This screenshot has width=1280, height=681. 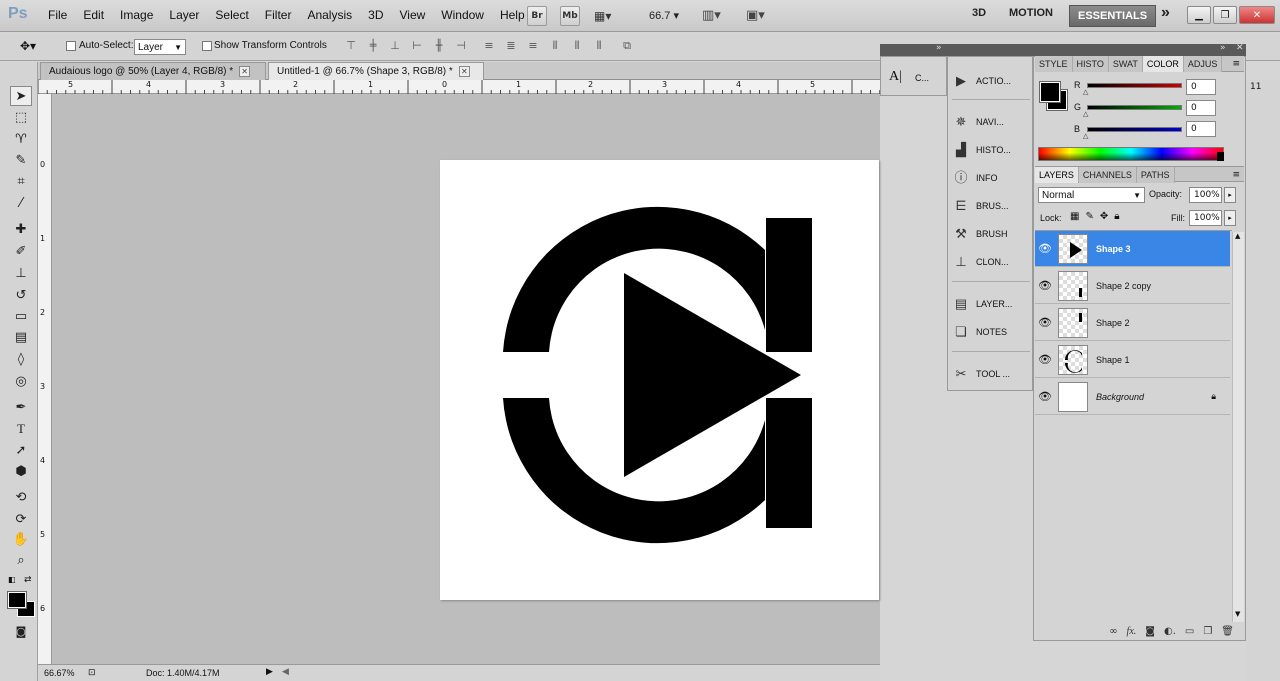 What do you see at coordinates (1089, 216) in the screenshot?
I see `lock-pixels-icon: ✎` at bounding box center [1089, 216].